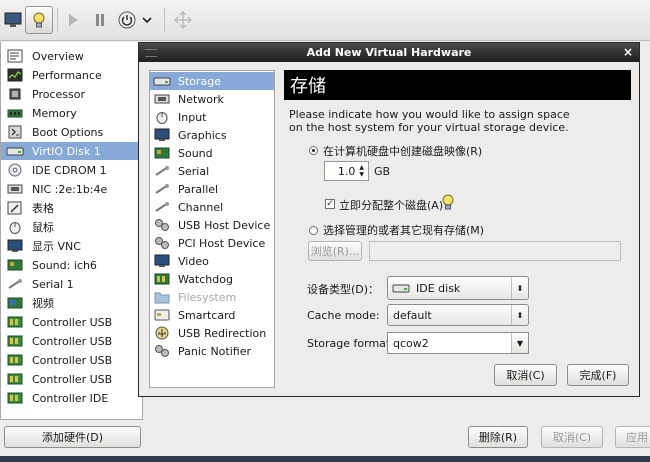 The width and height of the screenshot is (650, 462). What do you see at coordinates (15, 303) in the screenshot?
I see `video-icon` at bounding box center [15, 303].